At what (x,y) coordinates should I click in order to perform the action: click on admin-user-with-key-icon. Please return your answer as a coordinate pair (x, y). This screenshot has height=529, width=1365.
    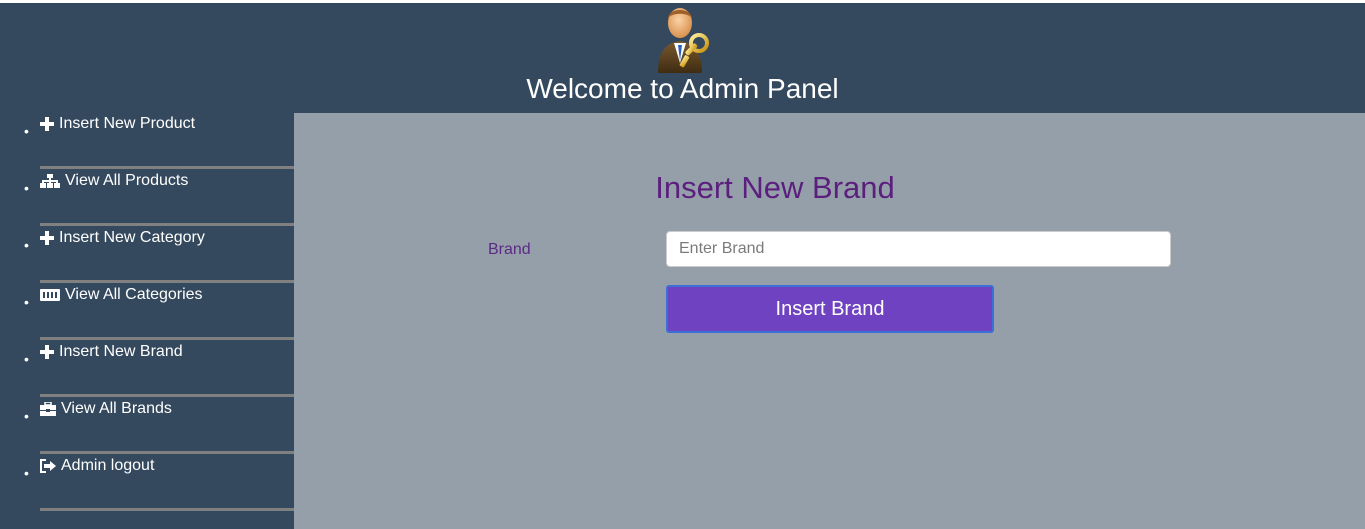
    Looking at the image, I should click on (683, 40).